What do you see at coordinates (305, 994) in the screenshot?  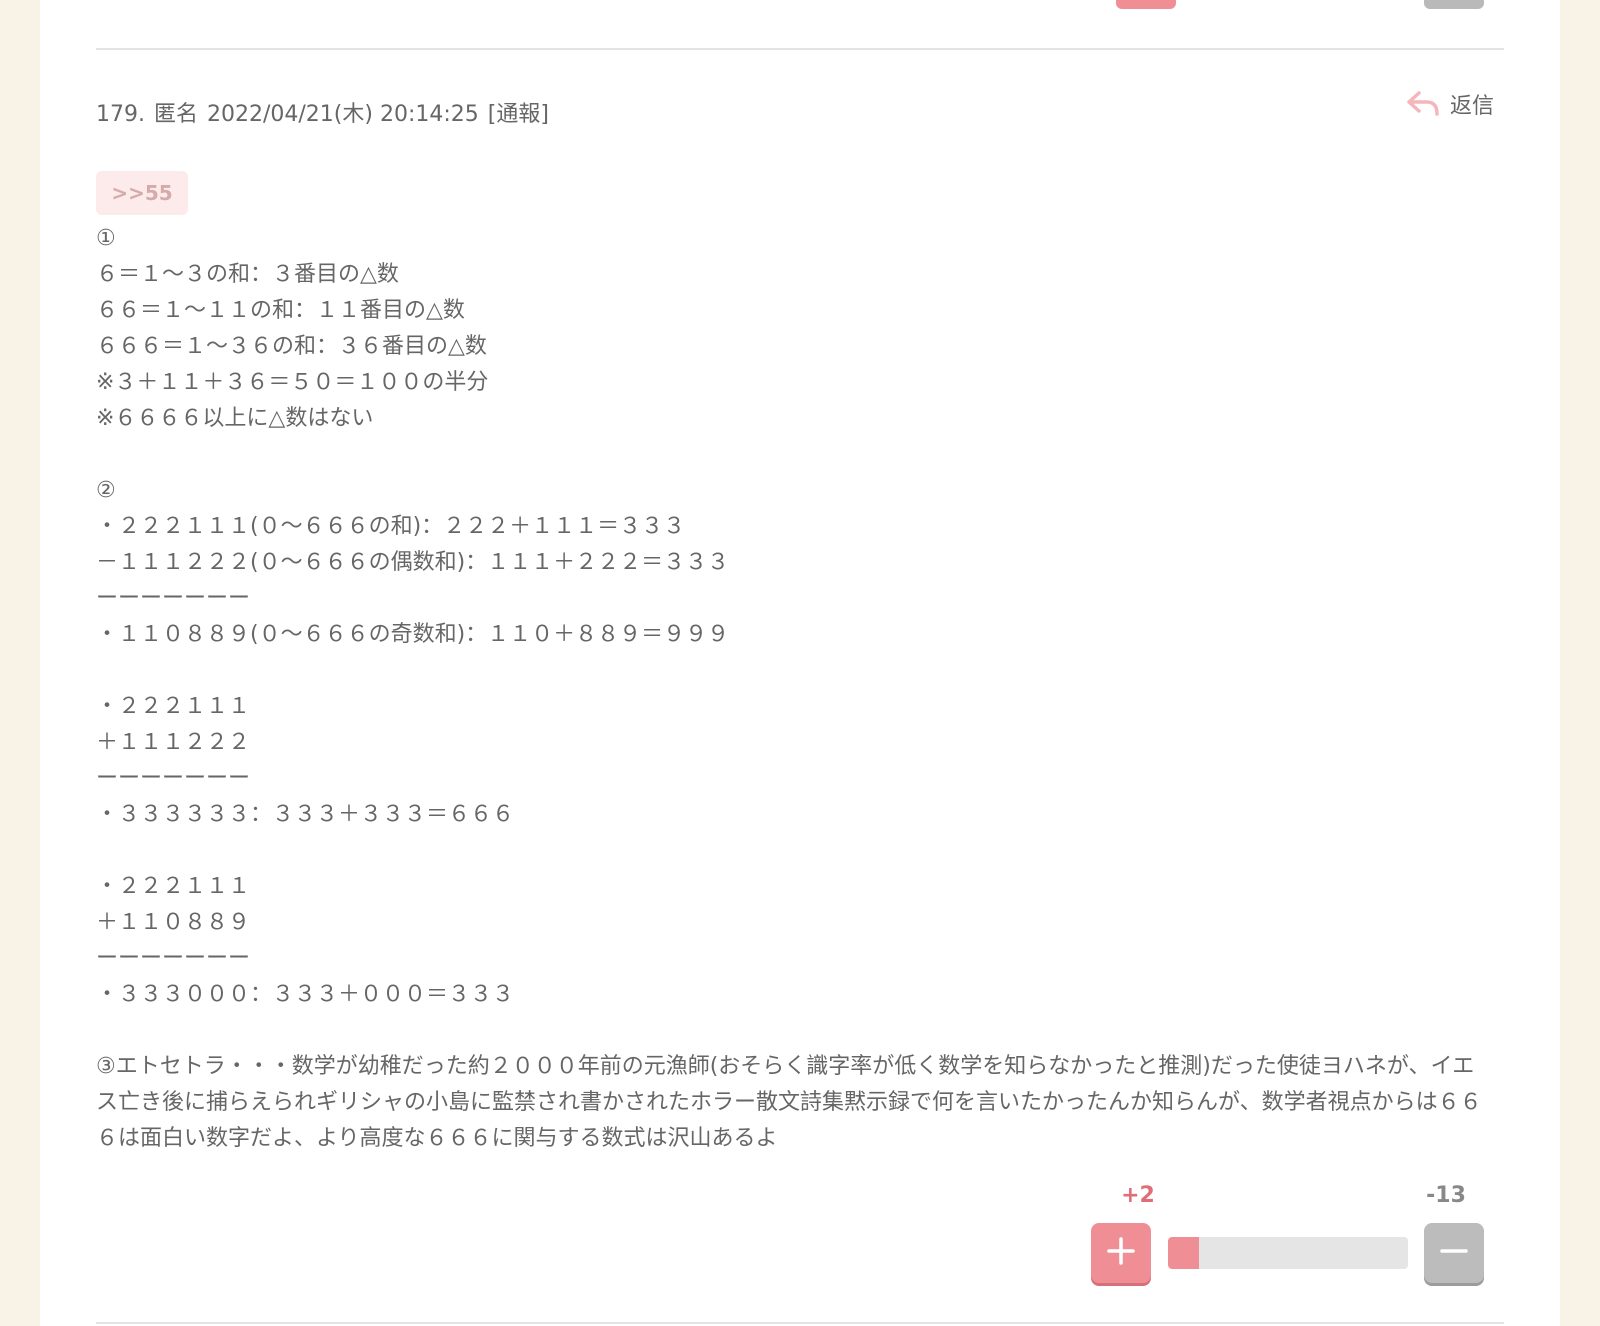 I see `comment-body-line: ・３３３０００：３３３＋０００＝３３３` at bounding box center [305, 994].